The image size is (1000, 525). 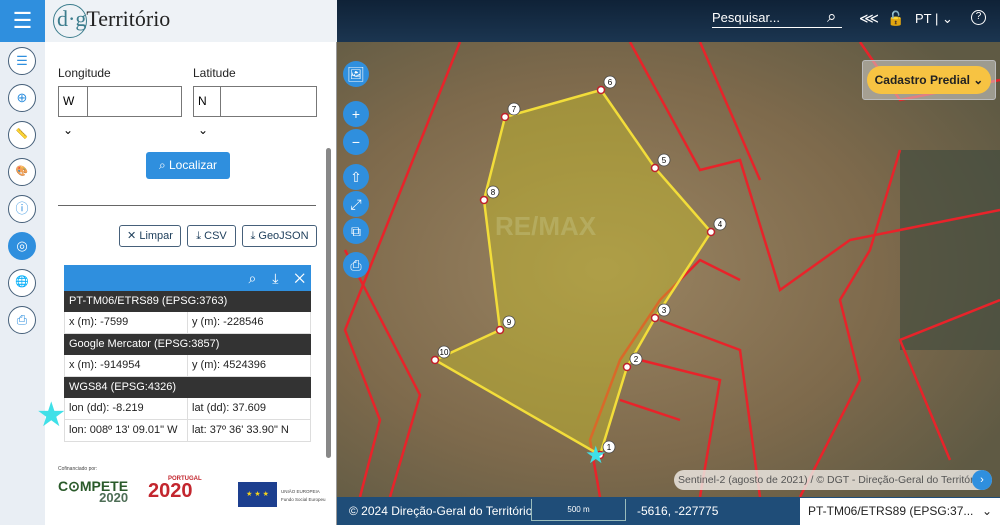 I want to click on vertex-label: 3, so click(x=664, y=310).